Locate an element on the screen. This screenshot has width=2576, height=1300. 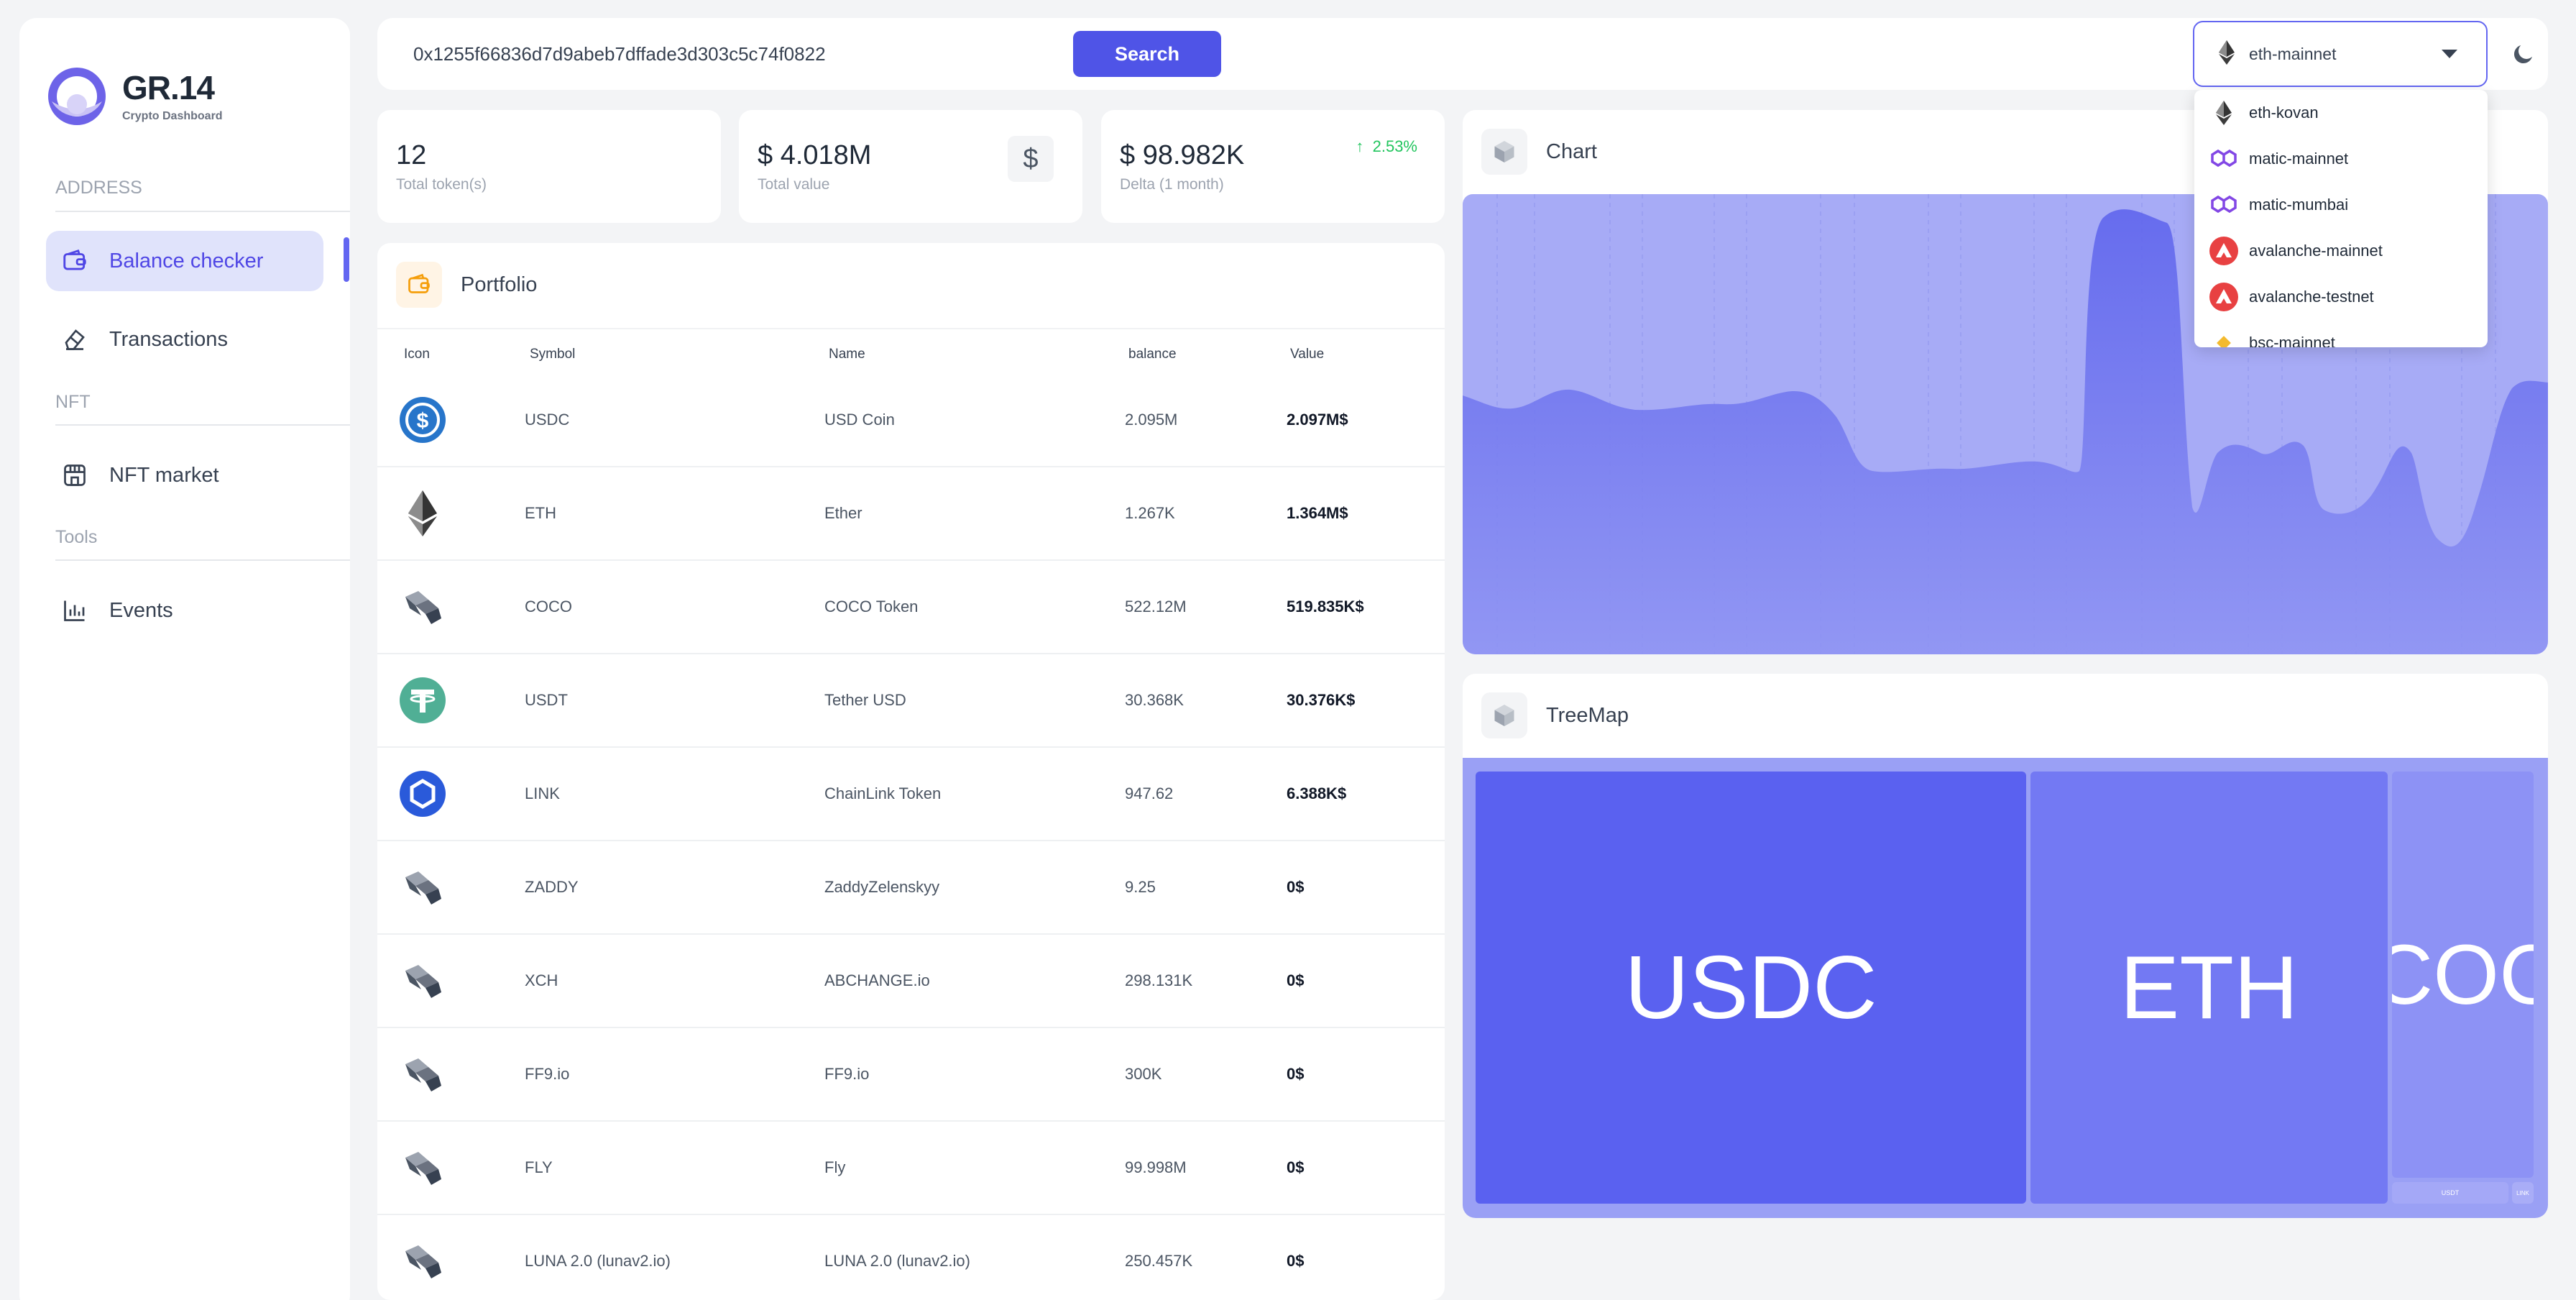
cell-name: USD Coin is located at coordinates (859, 420).